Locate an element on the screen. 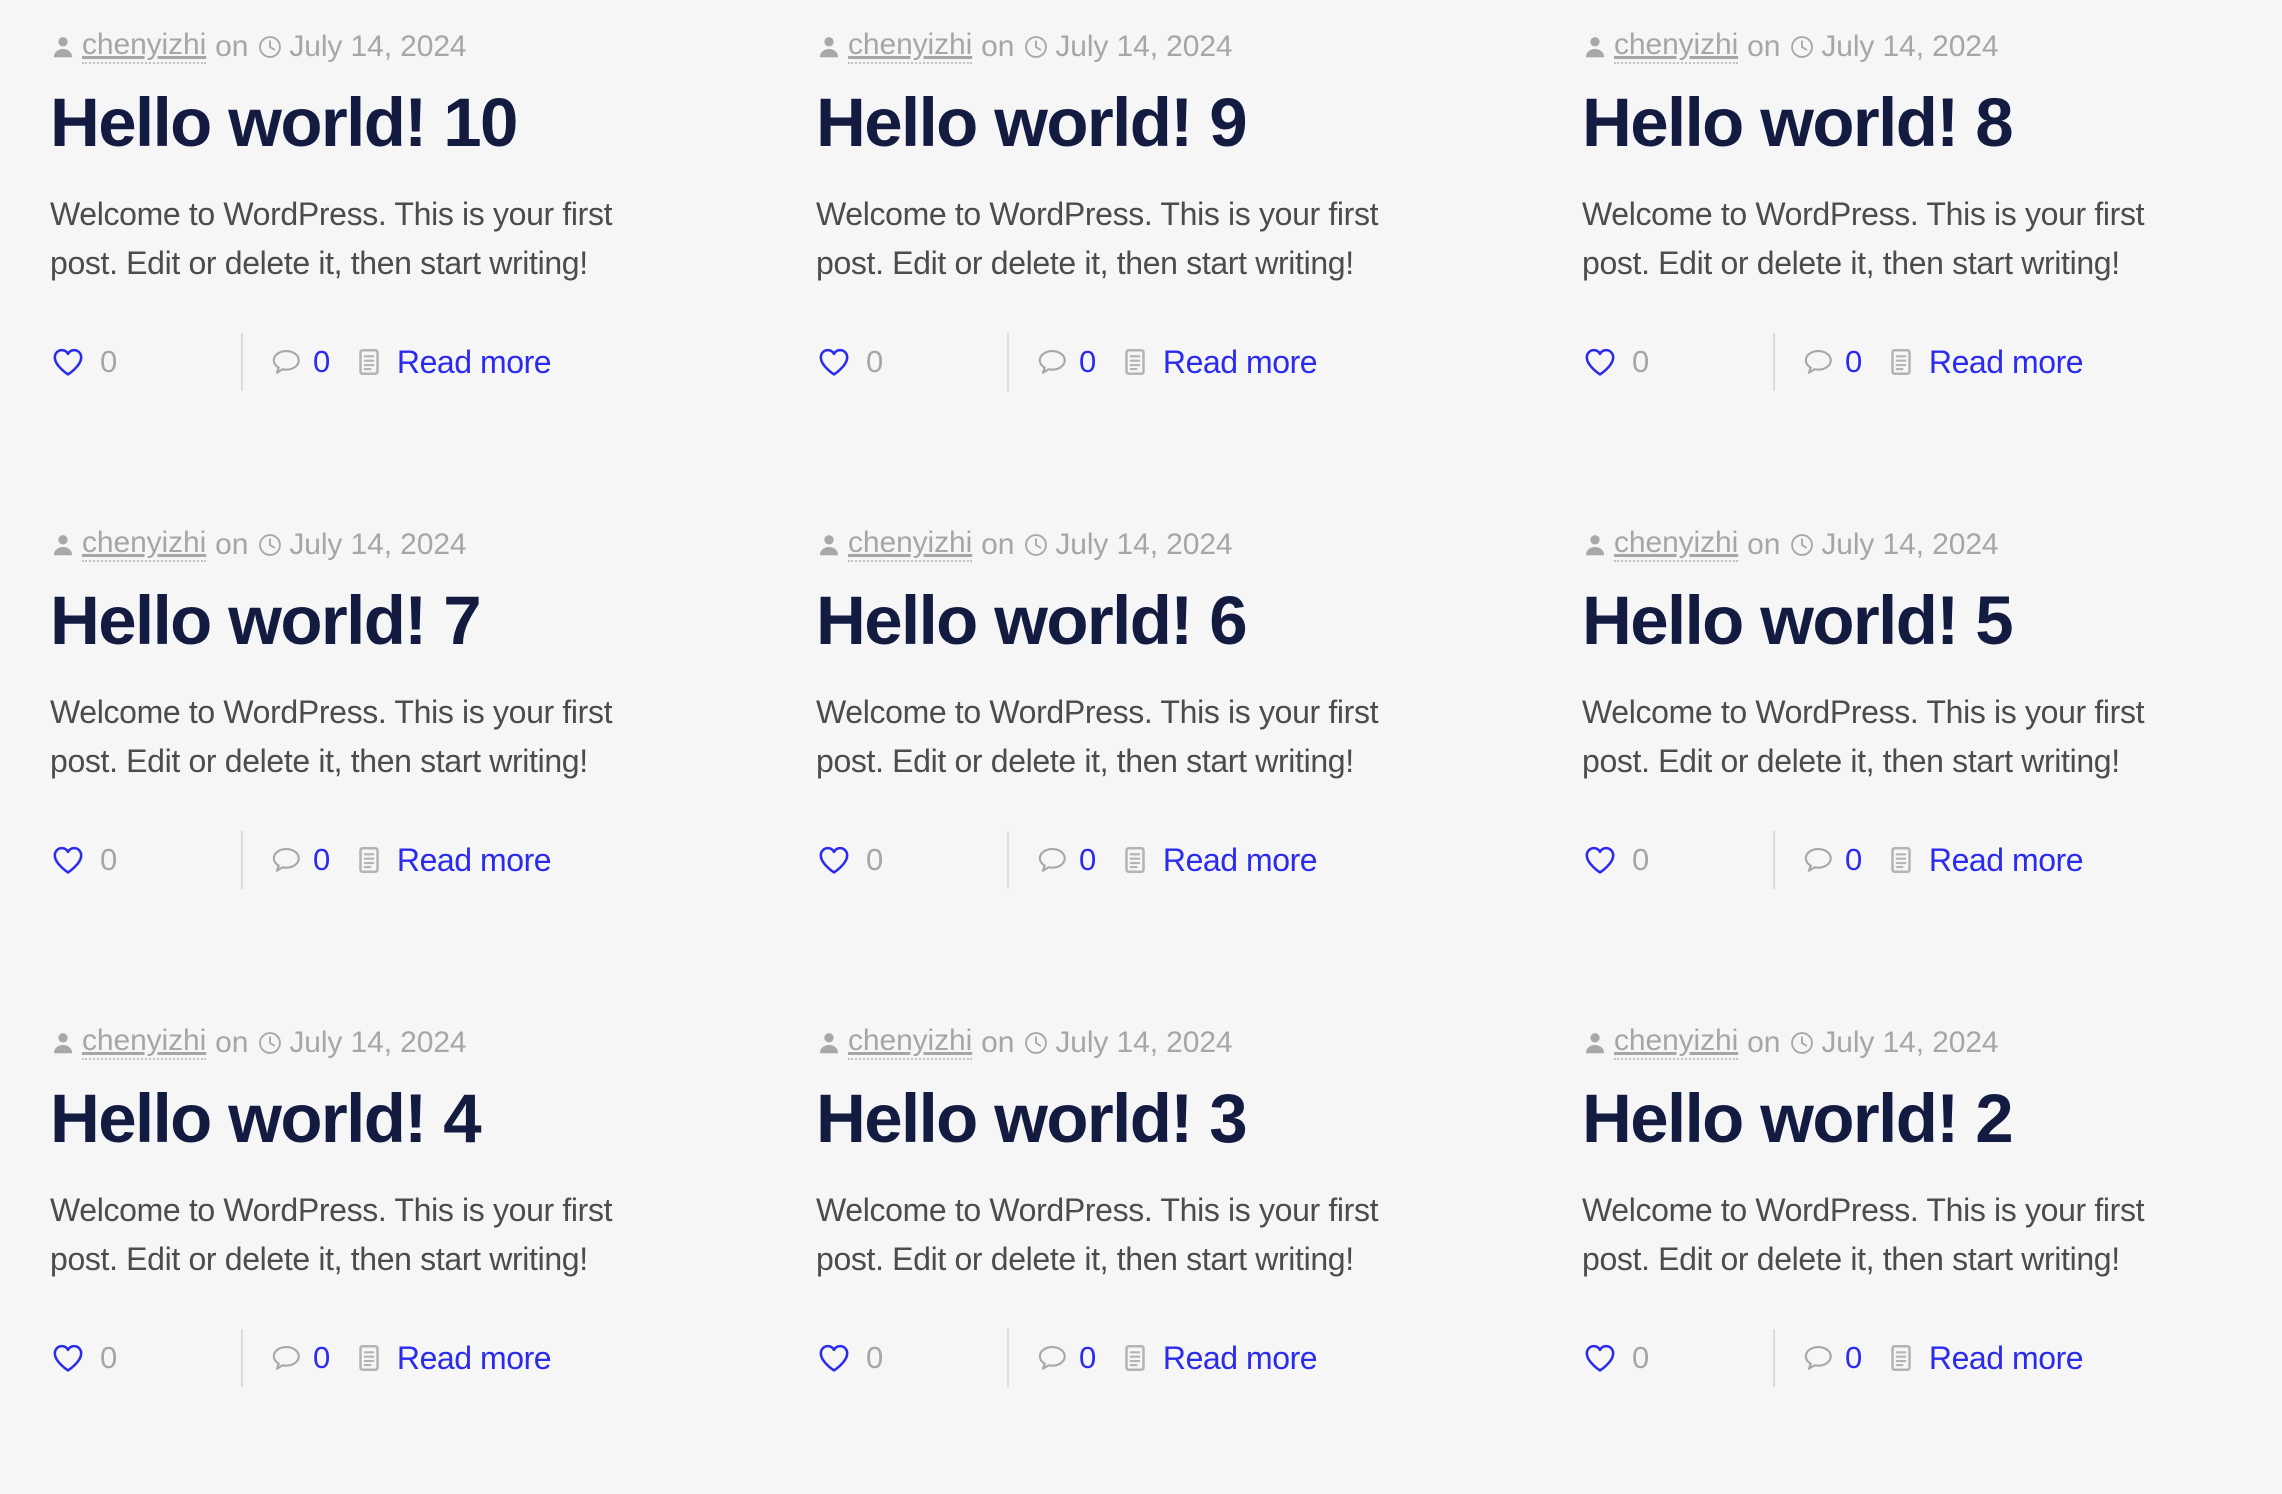 The height and width of the screenshot is (1494, 2282). meta-on-label: on is located at coordinates (1764, 46).